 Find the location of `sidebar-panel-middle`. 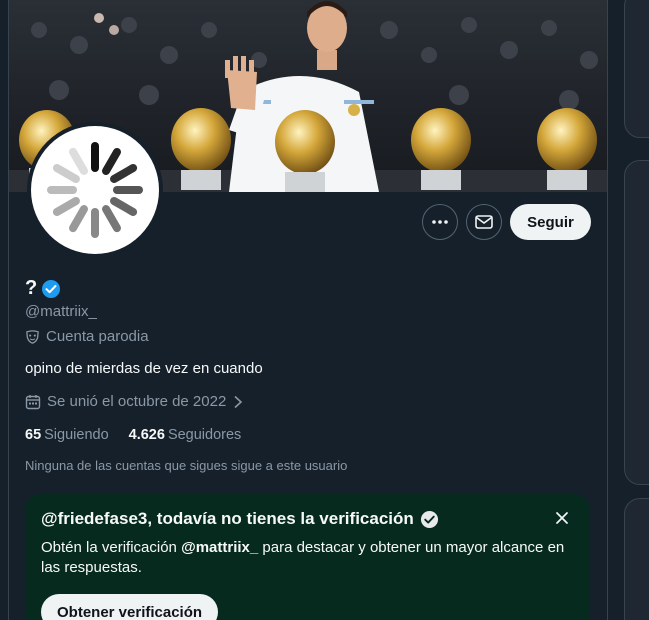

sidebar-panel-middle is located at coordinates (636, 322).